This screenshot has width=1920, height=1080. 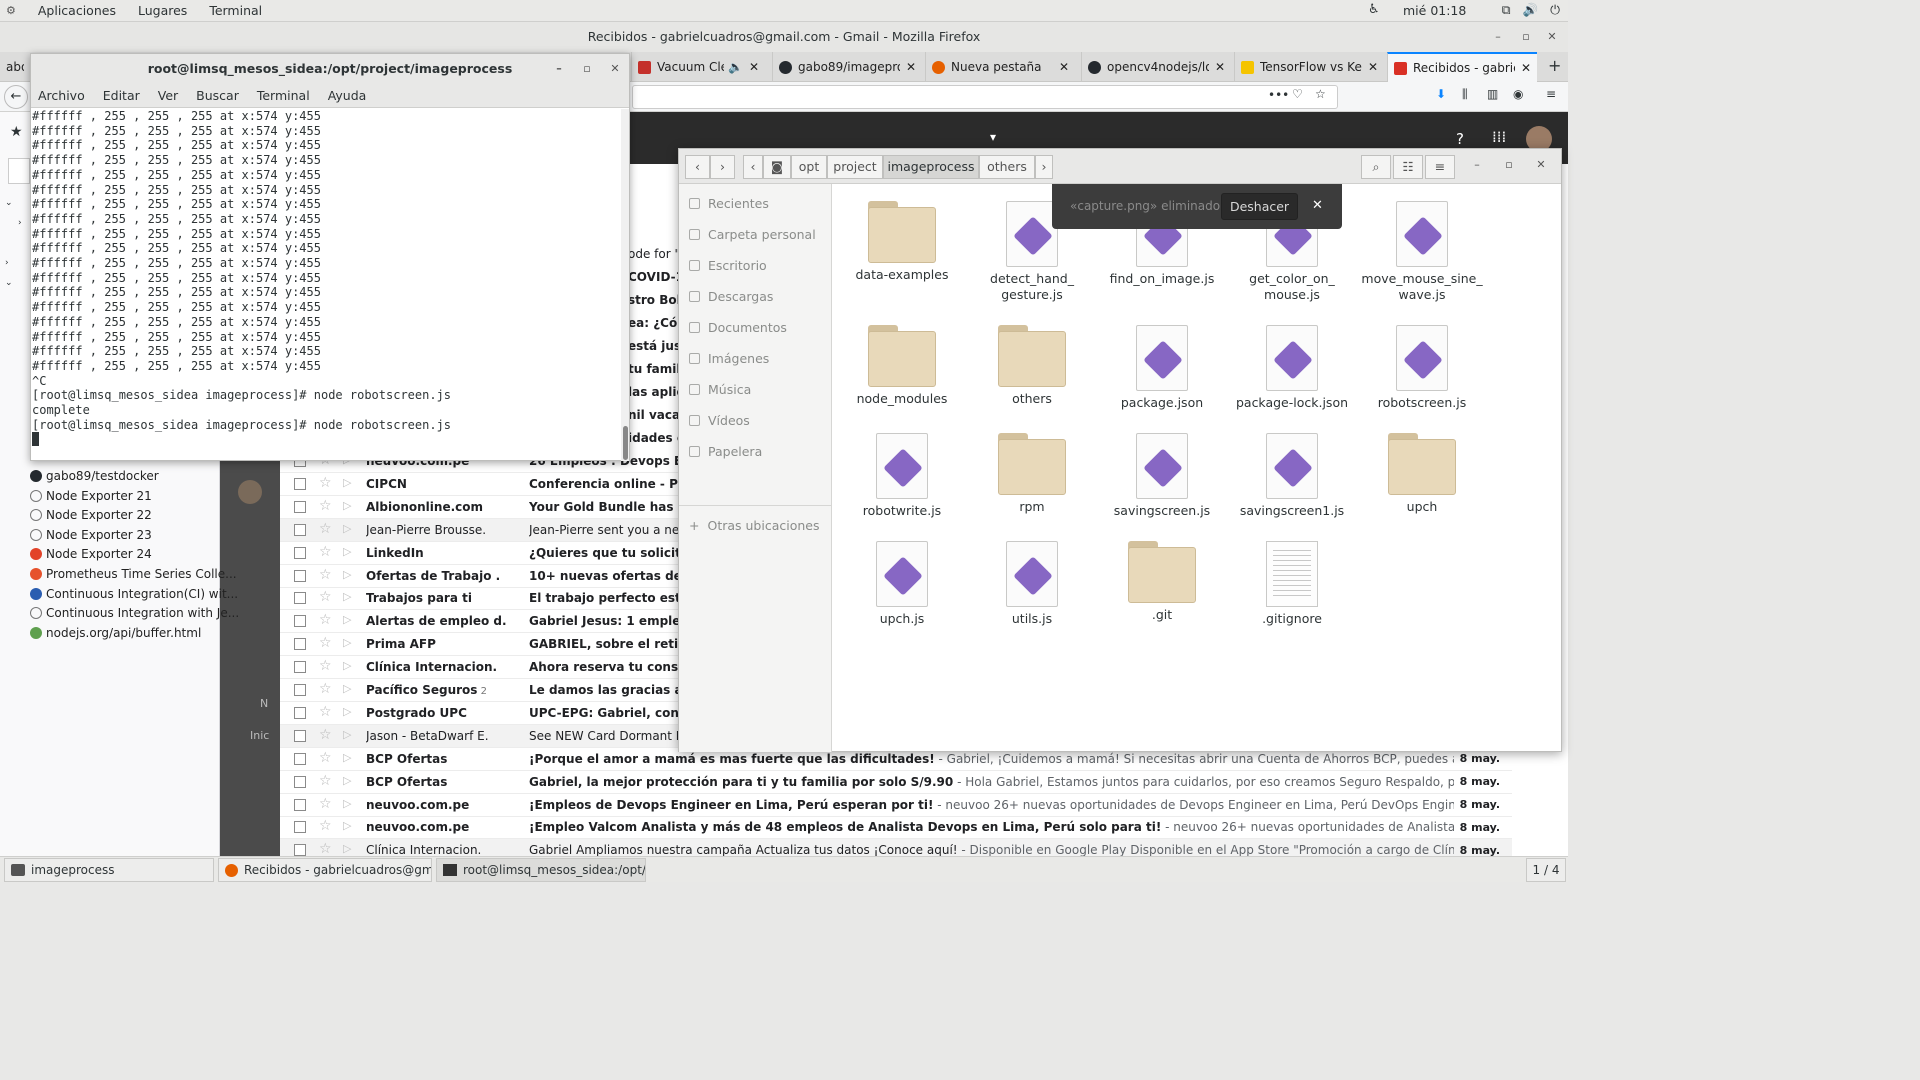 I want to click on tab-opencv: opencv4nodejs/loa ✕, so click(x=1156, y=67).